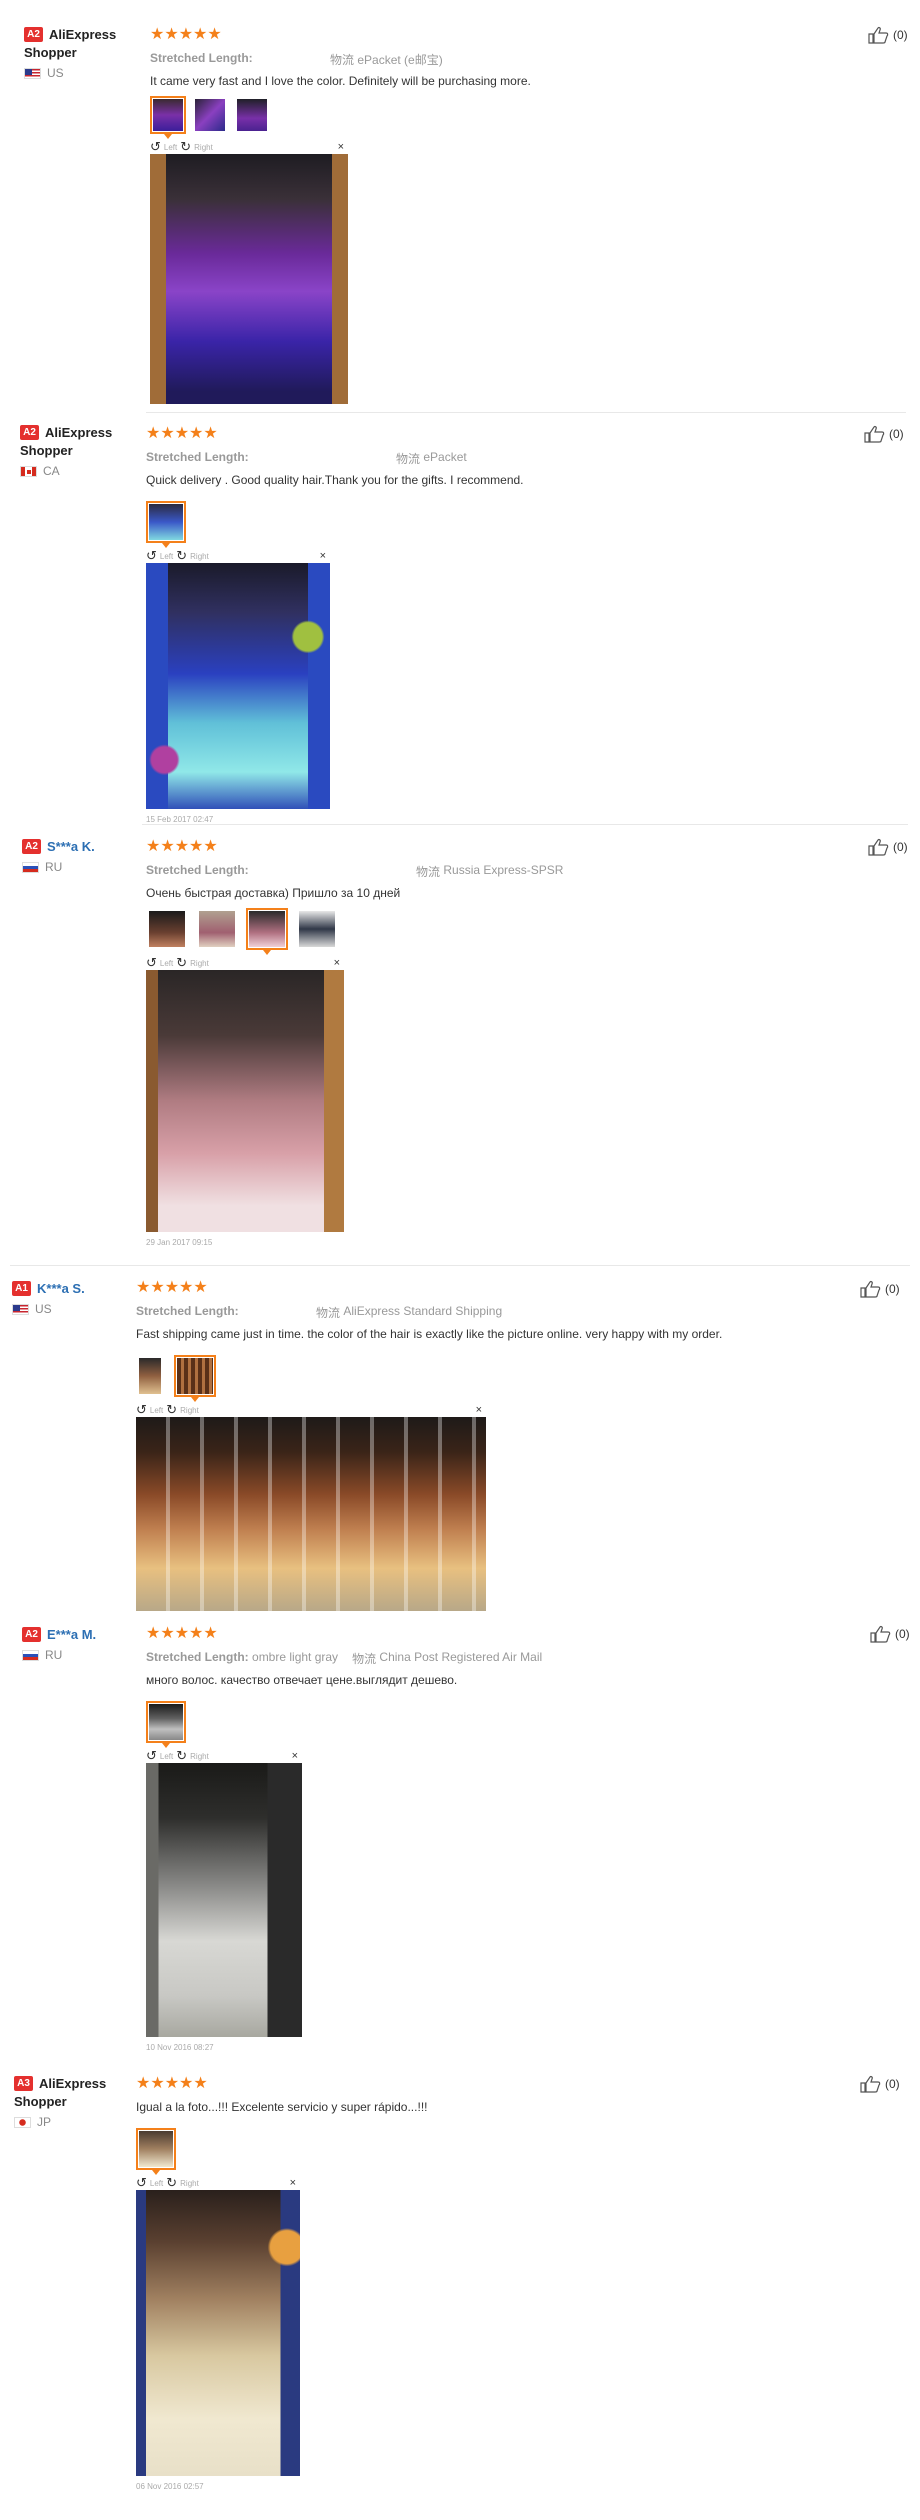  What do you see at coordinates (20, 1309) in the screenshot?
I see `flag-us-icon` at bounding box center [20, 1309].